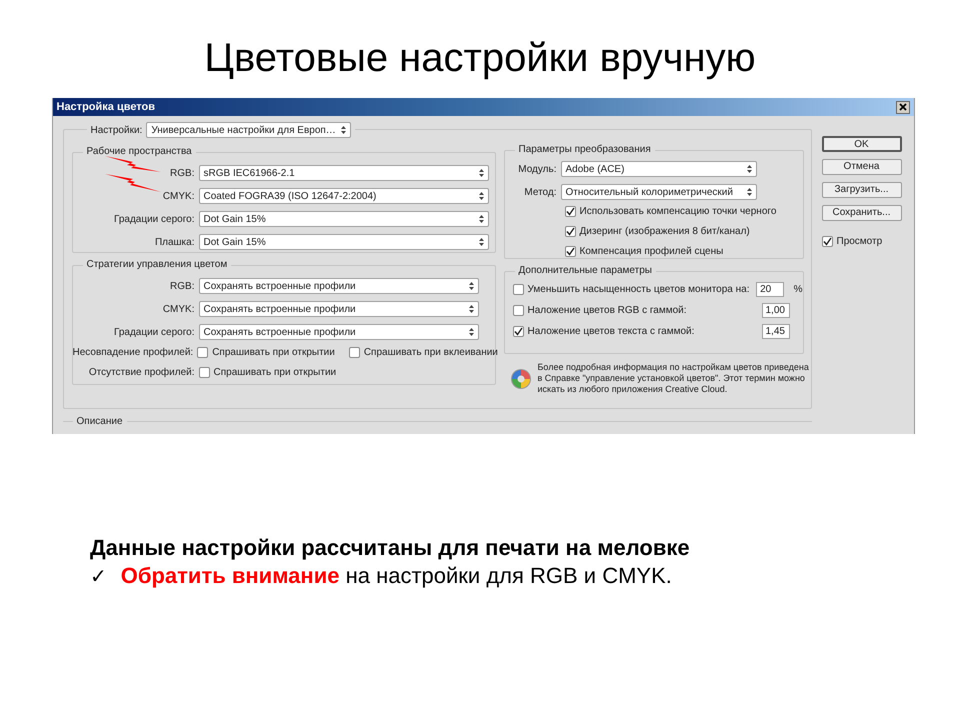 This screenshot has width=960, height=720. Describe the element at coordinates (612, 332) in the screenshot. I see `checkbox-label: Наложение цветов текста с гаммой:` at that location.